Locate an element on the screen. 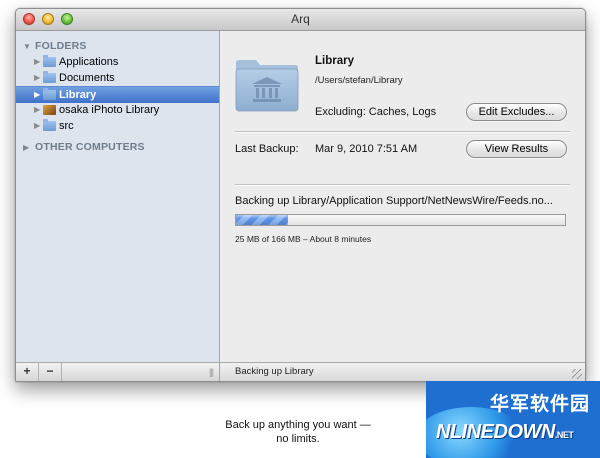 Image resolution: width=600 pixels, height=458 pixels. other-computers-header: ▶ OTHER COMPUTERS is located at coordinates (84, 147).